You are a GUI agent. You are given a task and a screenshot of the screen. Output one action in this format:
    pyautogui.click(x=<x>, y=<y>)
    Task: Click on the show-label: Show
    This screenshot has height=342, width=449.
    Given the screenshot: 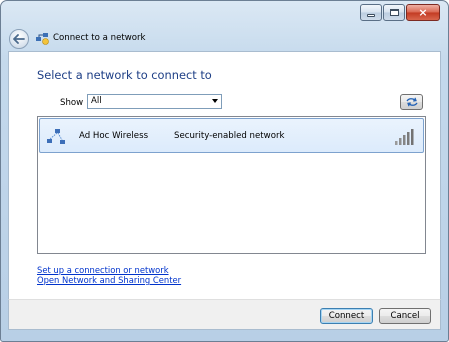 What is the action you would take?
    pyautogui.click(x=72, y=103)
    